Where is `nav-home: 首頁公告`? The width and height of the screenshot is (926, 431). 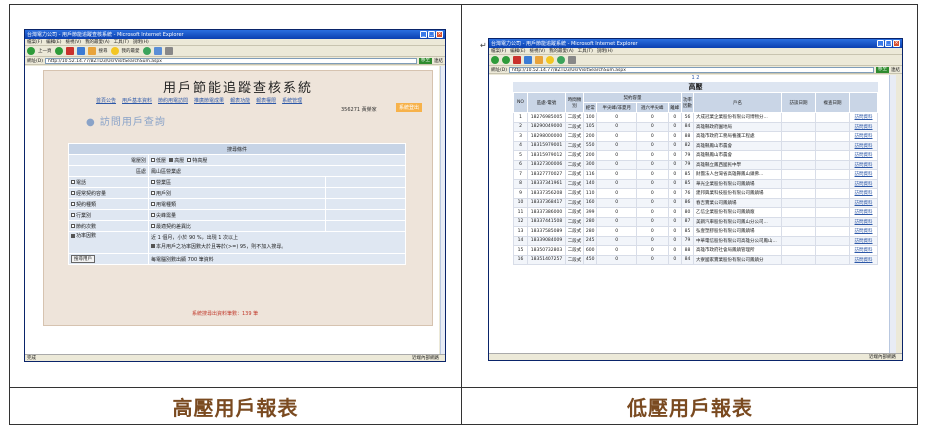
nav-home: 首頁公告 is located at coordinates (106, 100).